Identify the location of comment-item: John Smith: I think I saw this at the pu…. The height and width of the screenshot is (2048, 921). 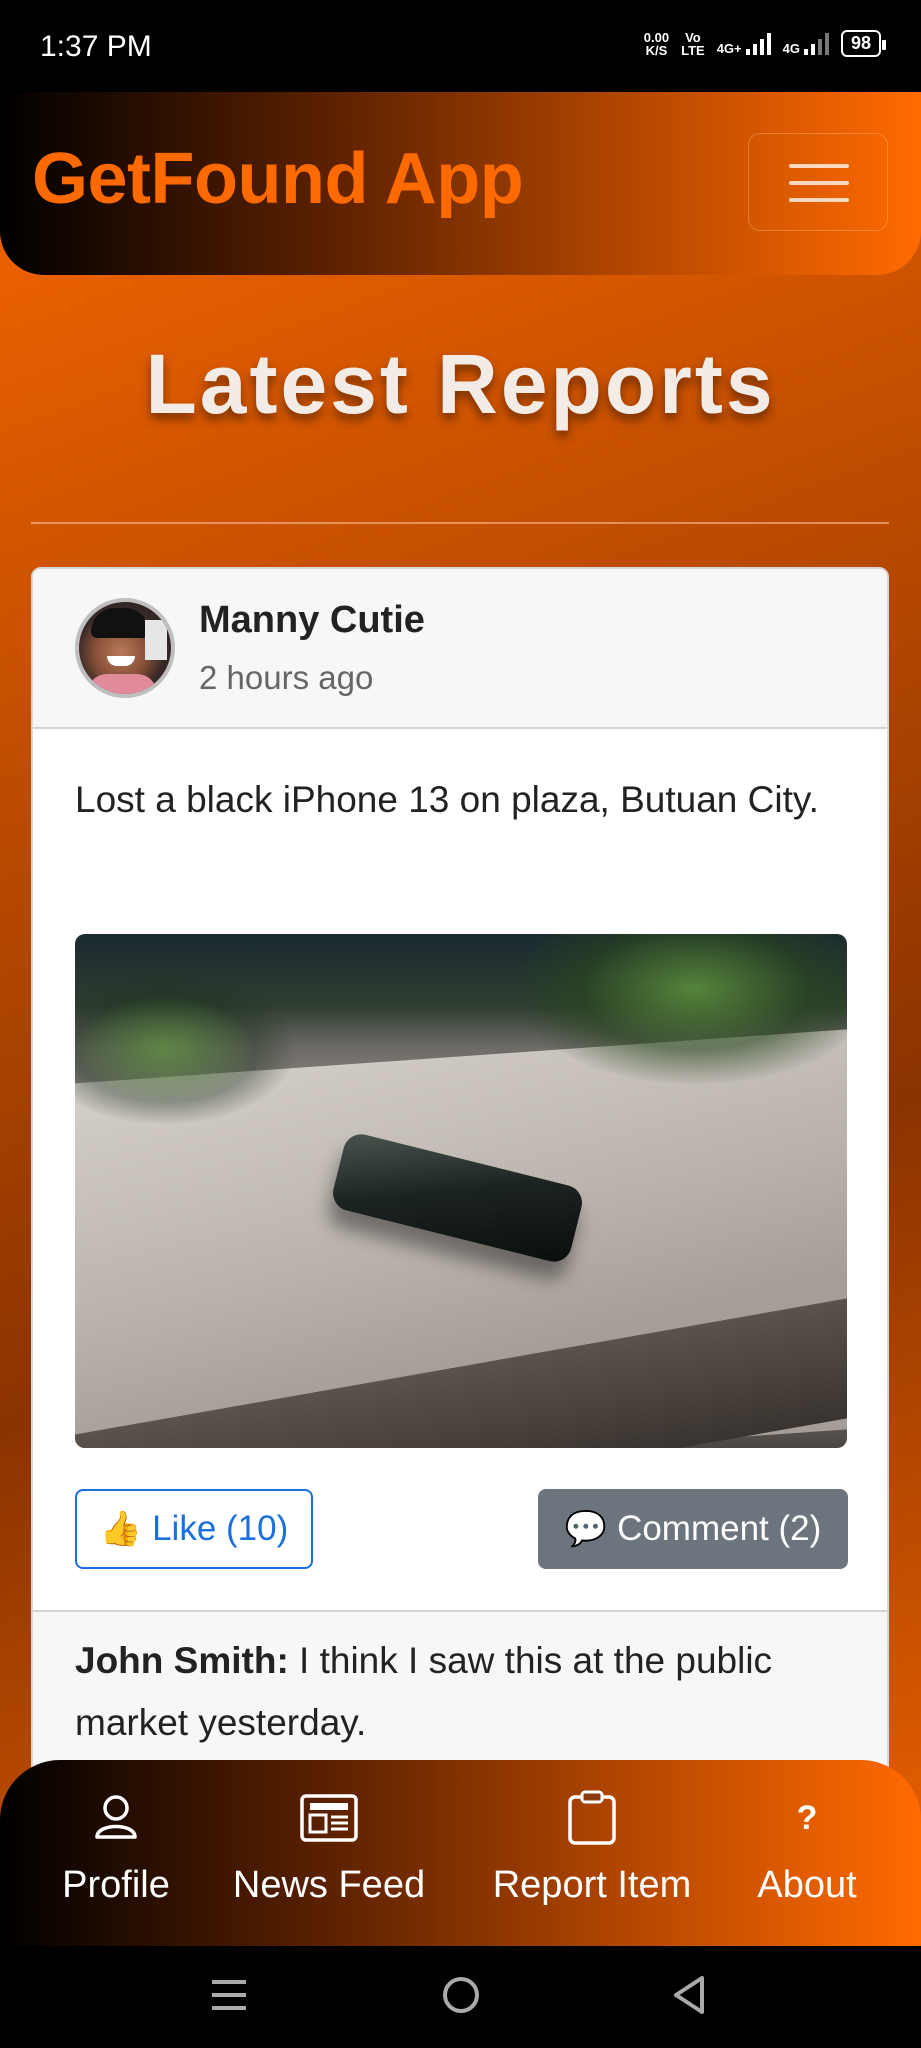
(470, 1692).